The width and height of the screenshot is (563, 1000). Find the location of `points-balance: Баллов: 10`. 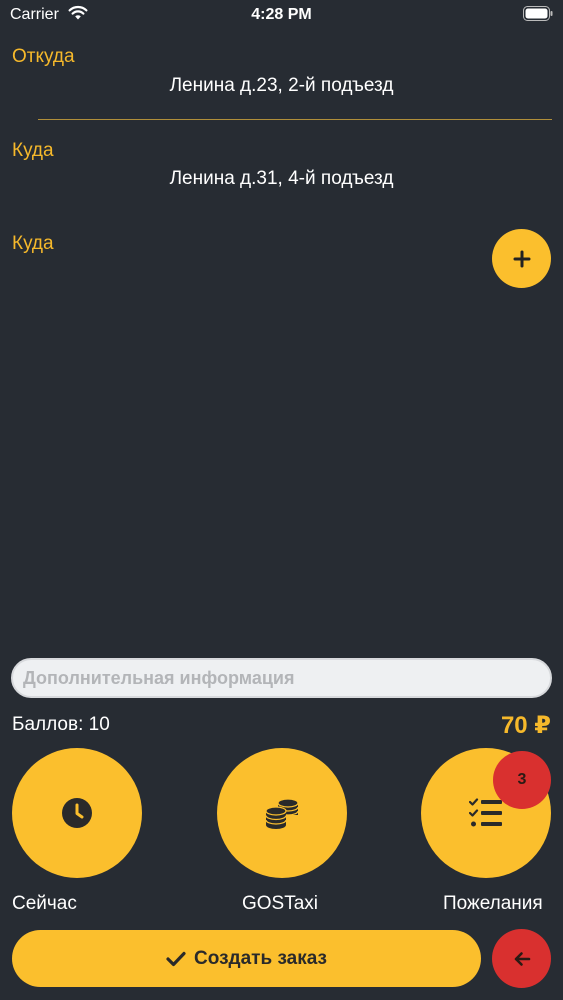

points-balance: Баллов: 10 is located at coordinates (61, 724).